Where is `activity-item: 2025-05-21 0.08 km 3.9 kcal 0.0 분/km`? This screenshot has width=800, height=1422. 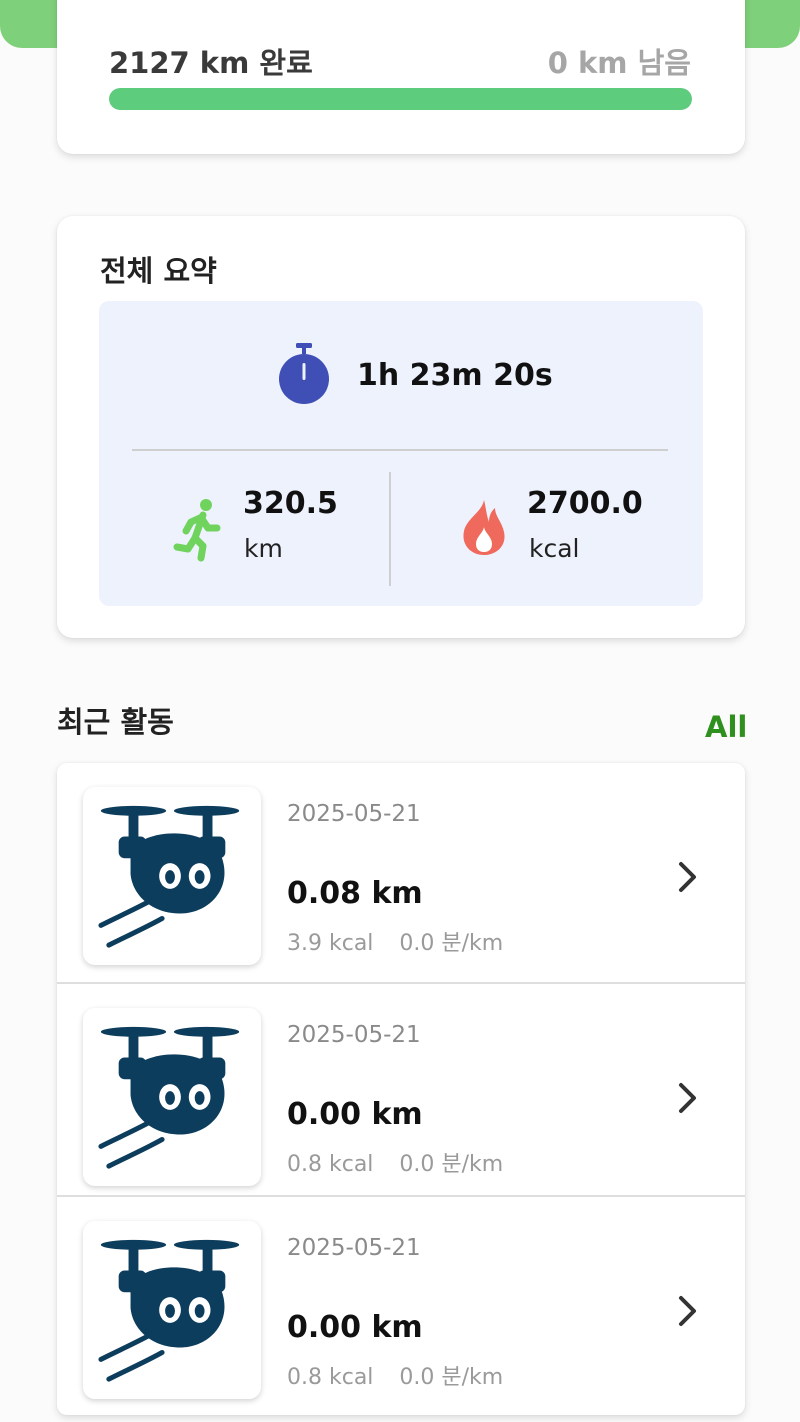 activity-item: 2025-05-21 0.08 km 3.9 kcal 0.0 분/km is located at coordinates (401, 869).